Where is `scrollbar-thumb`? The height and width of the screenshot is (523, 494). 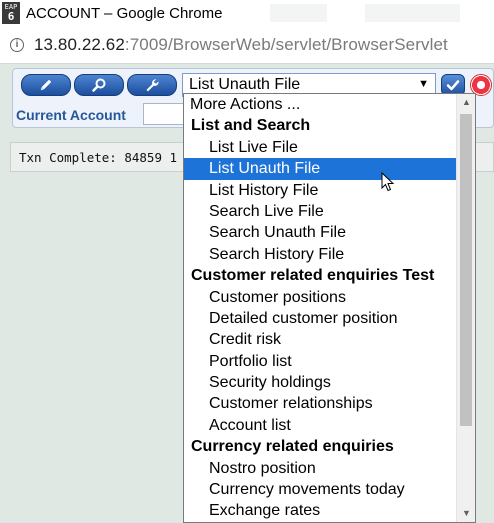
scrollbar-thumb is located at coordinates (466, 270).